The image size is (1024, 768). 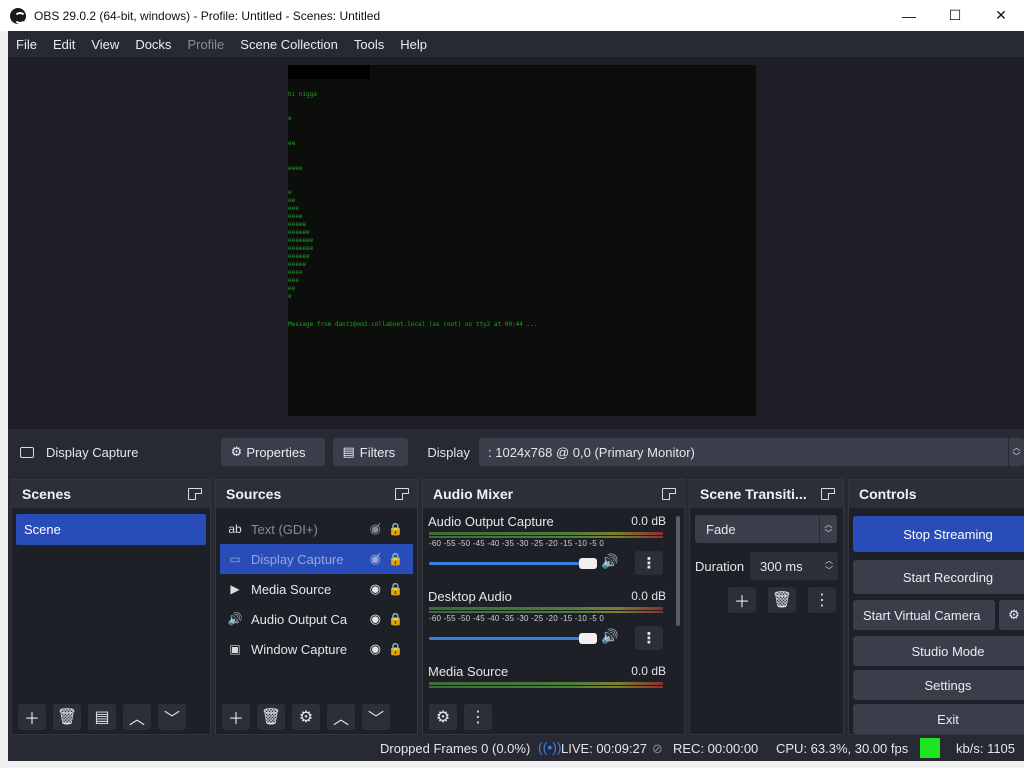 I want to click on remove-source-button: 🗑, so click(x=271, y=717).